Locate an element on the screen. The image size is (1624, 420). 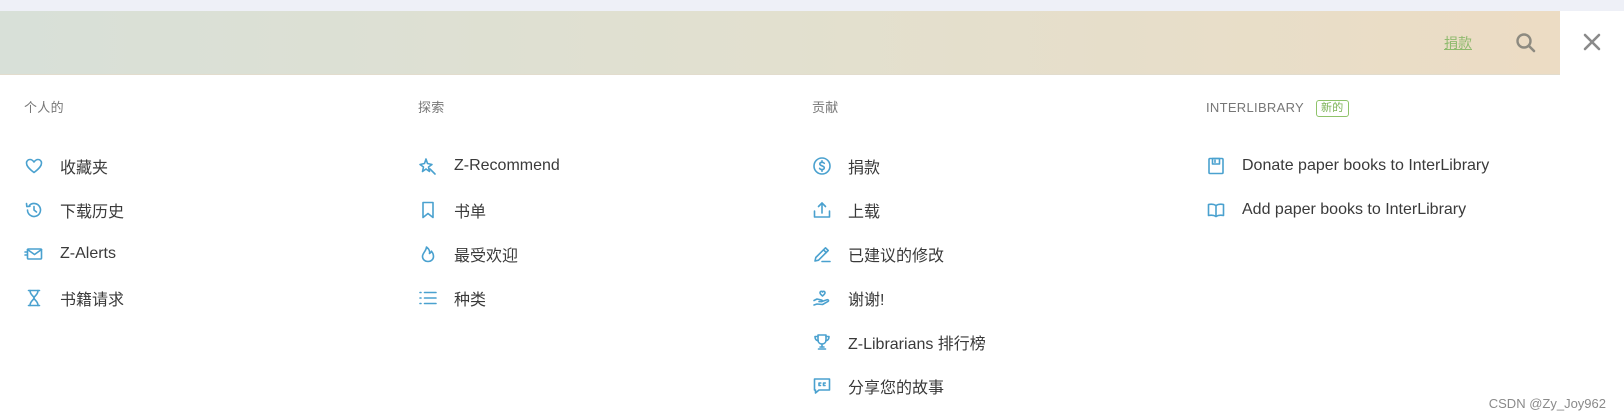
menu-item-label: 收藏夹 is located at coordinates (84, 168).